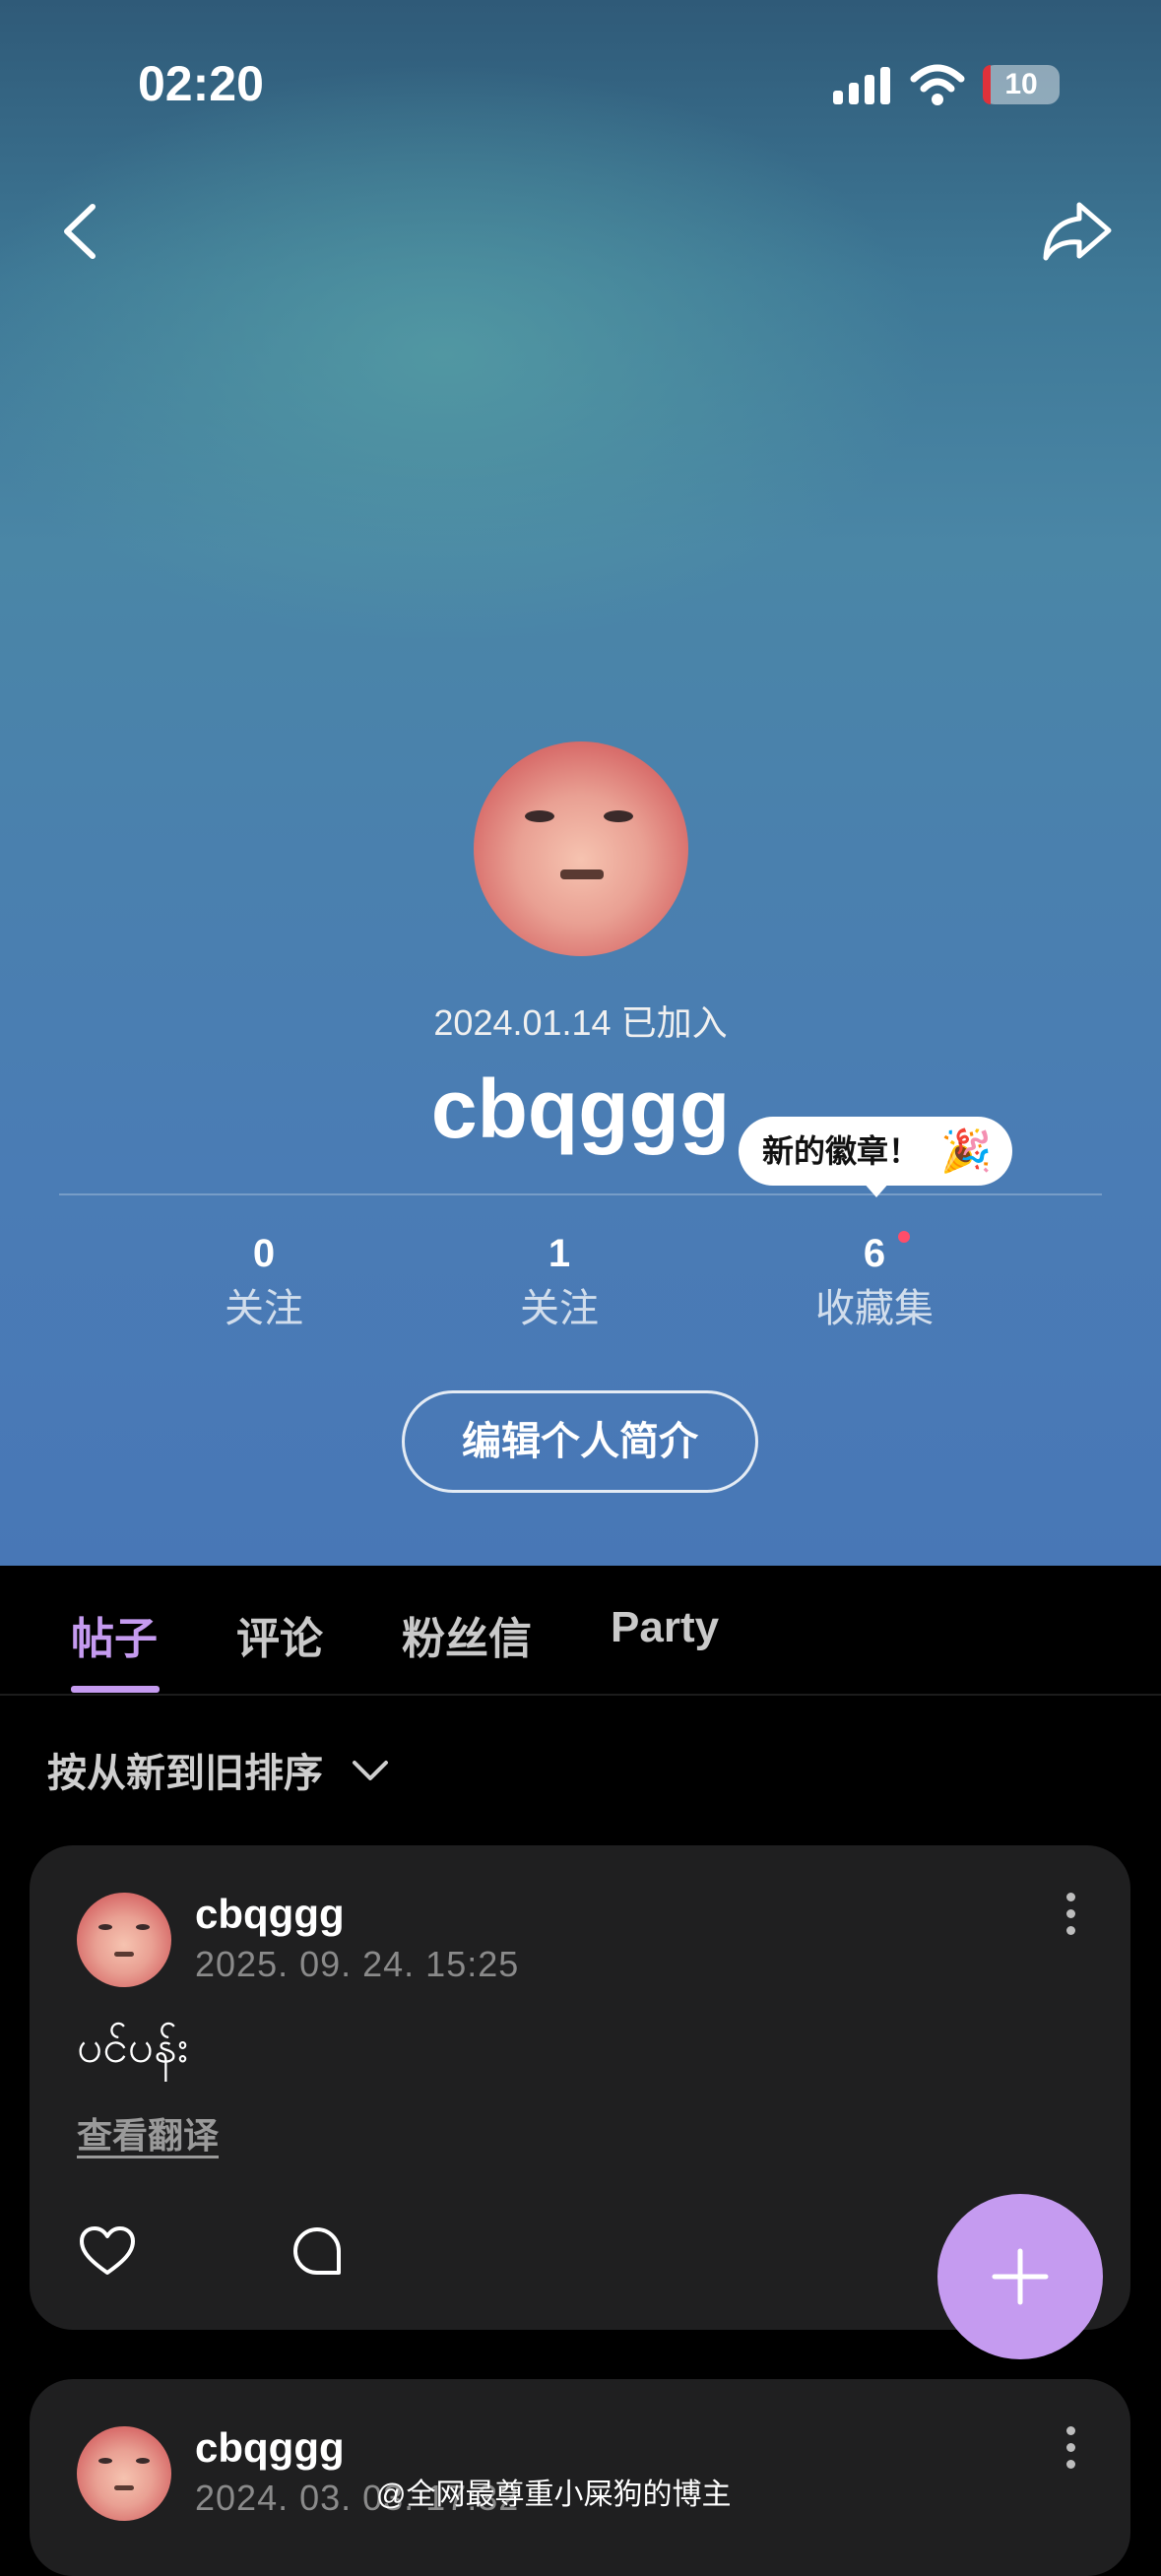  I want to click on create-post-button, so click(1020, 2276).